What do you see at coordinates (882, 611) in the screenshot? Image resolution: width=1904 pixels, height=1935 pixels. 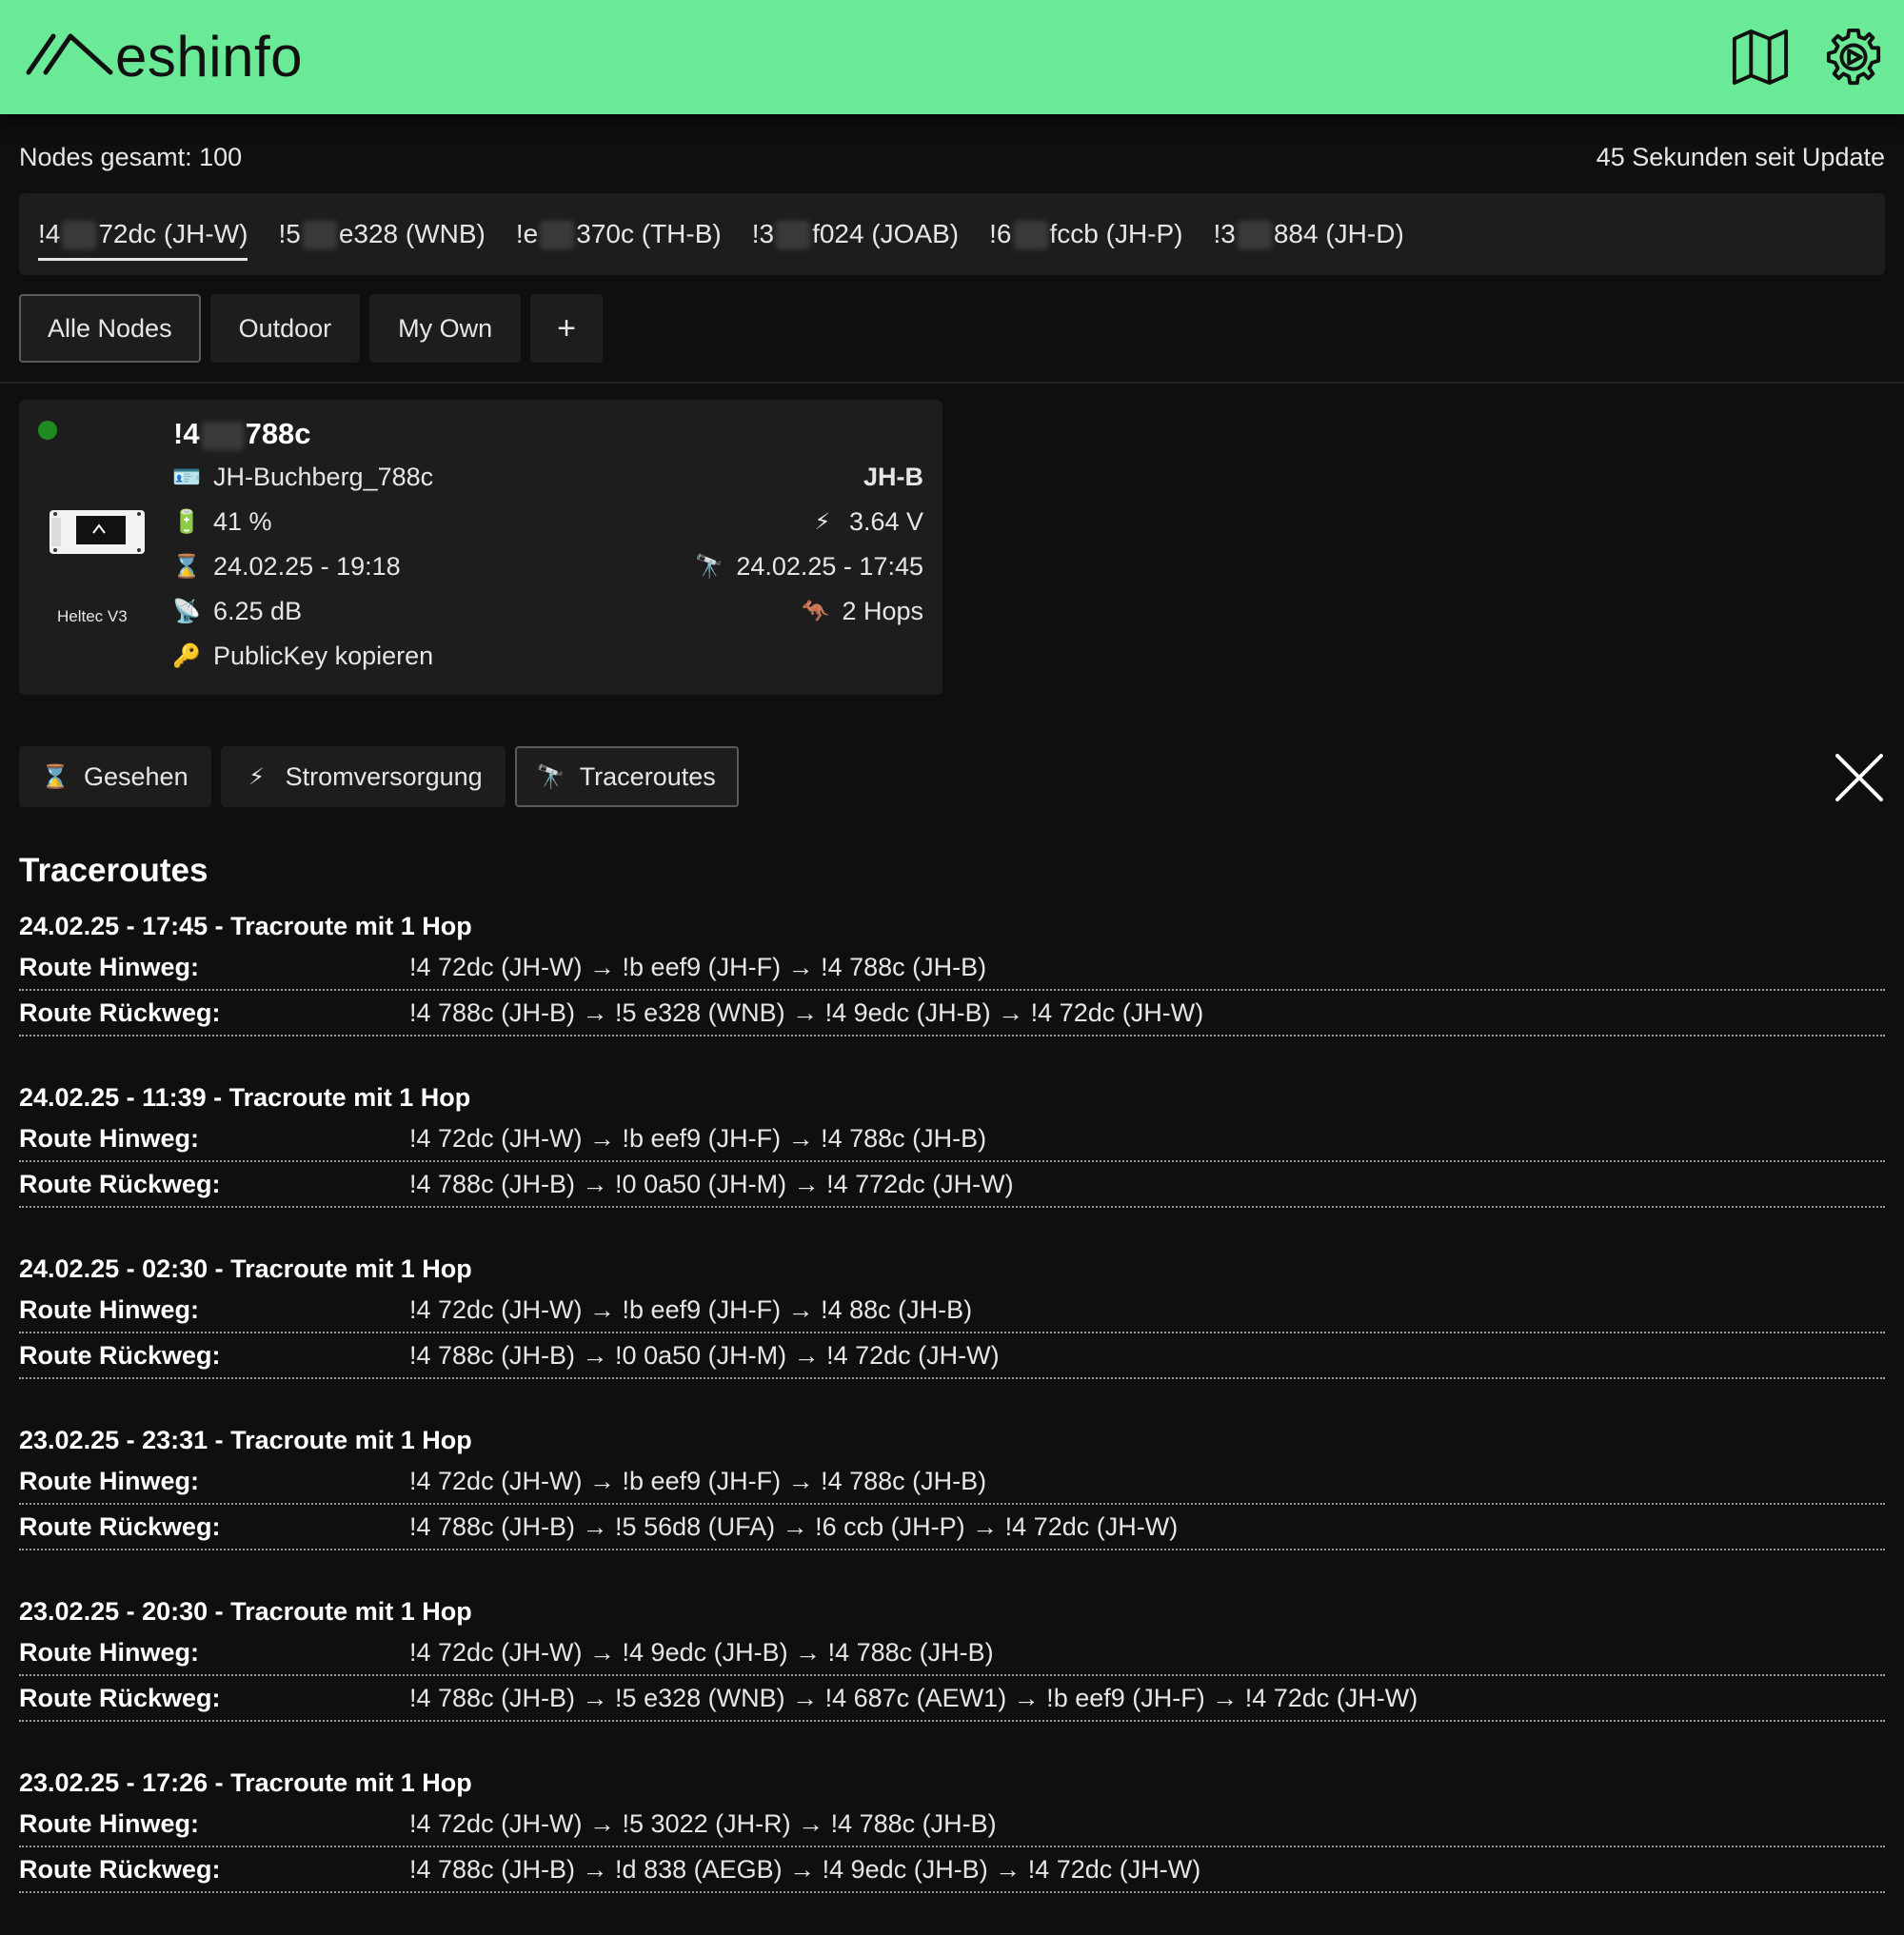 I see `hops-value: 2 Hops` at bounding box center [882, 611].